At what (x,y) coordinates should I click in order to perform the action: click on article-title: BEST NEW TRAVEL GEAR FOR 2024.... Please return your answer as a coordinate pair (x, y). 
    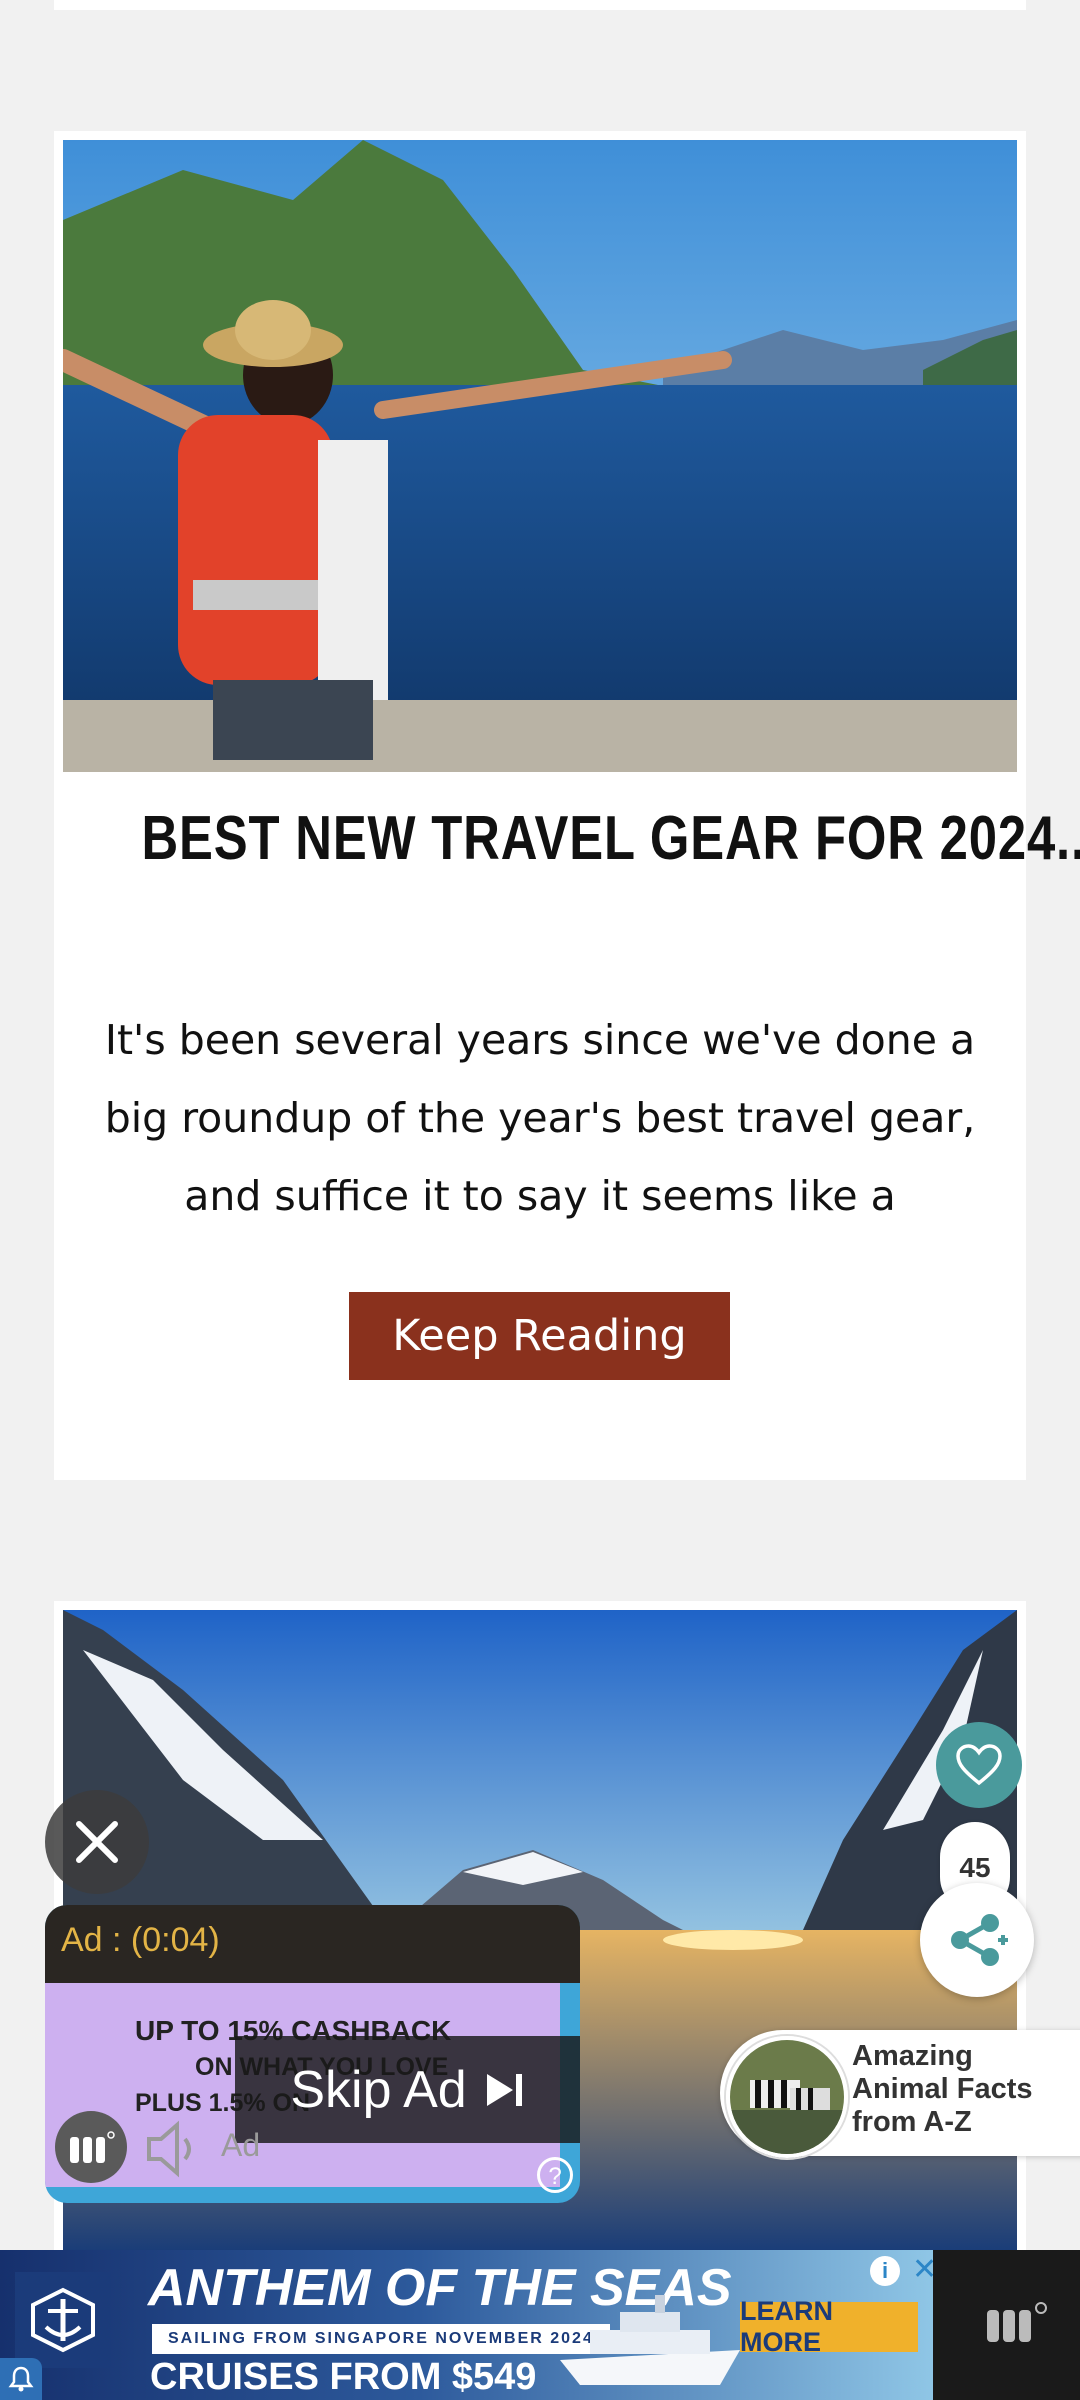
    Looking at the image, I should click on (610, 838).